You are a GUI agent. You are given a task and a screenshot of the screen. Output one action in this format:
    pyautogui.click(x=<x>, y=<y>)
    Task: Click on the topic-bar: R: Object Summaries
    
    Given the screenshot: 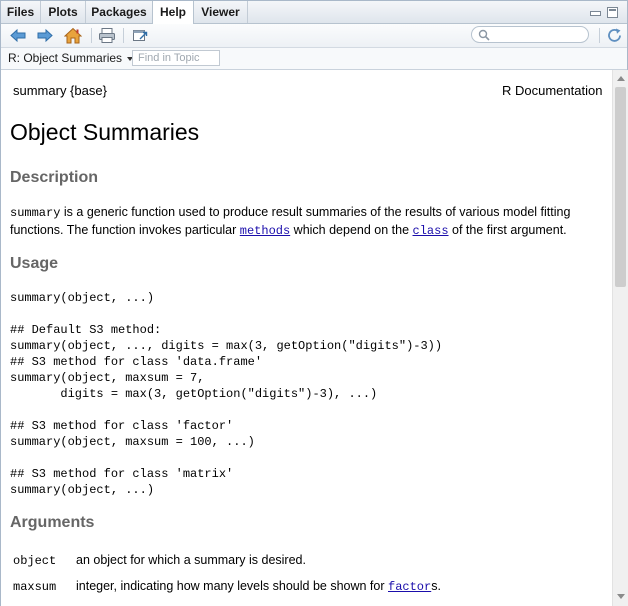 What is the action you would take?
    pyautogui.click(x=314, y=59)
    